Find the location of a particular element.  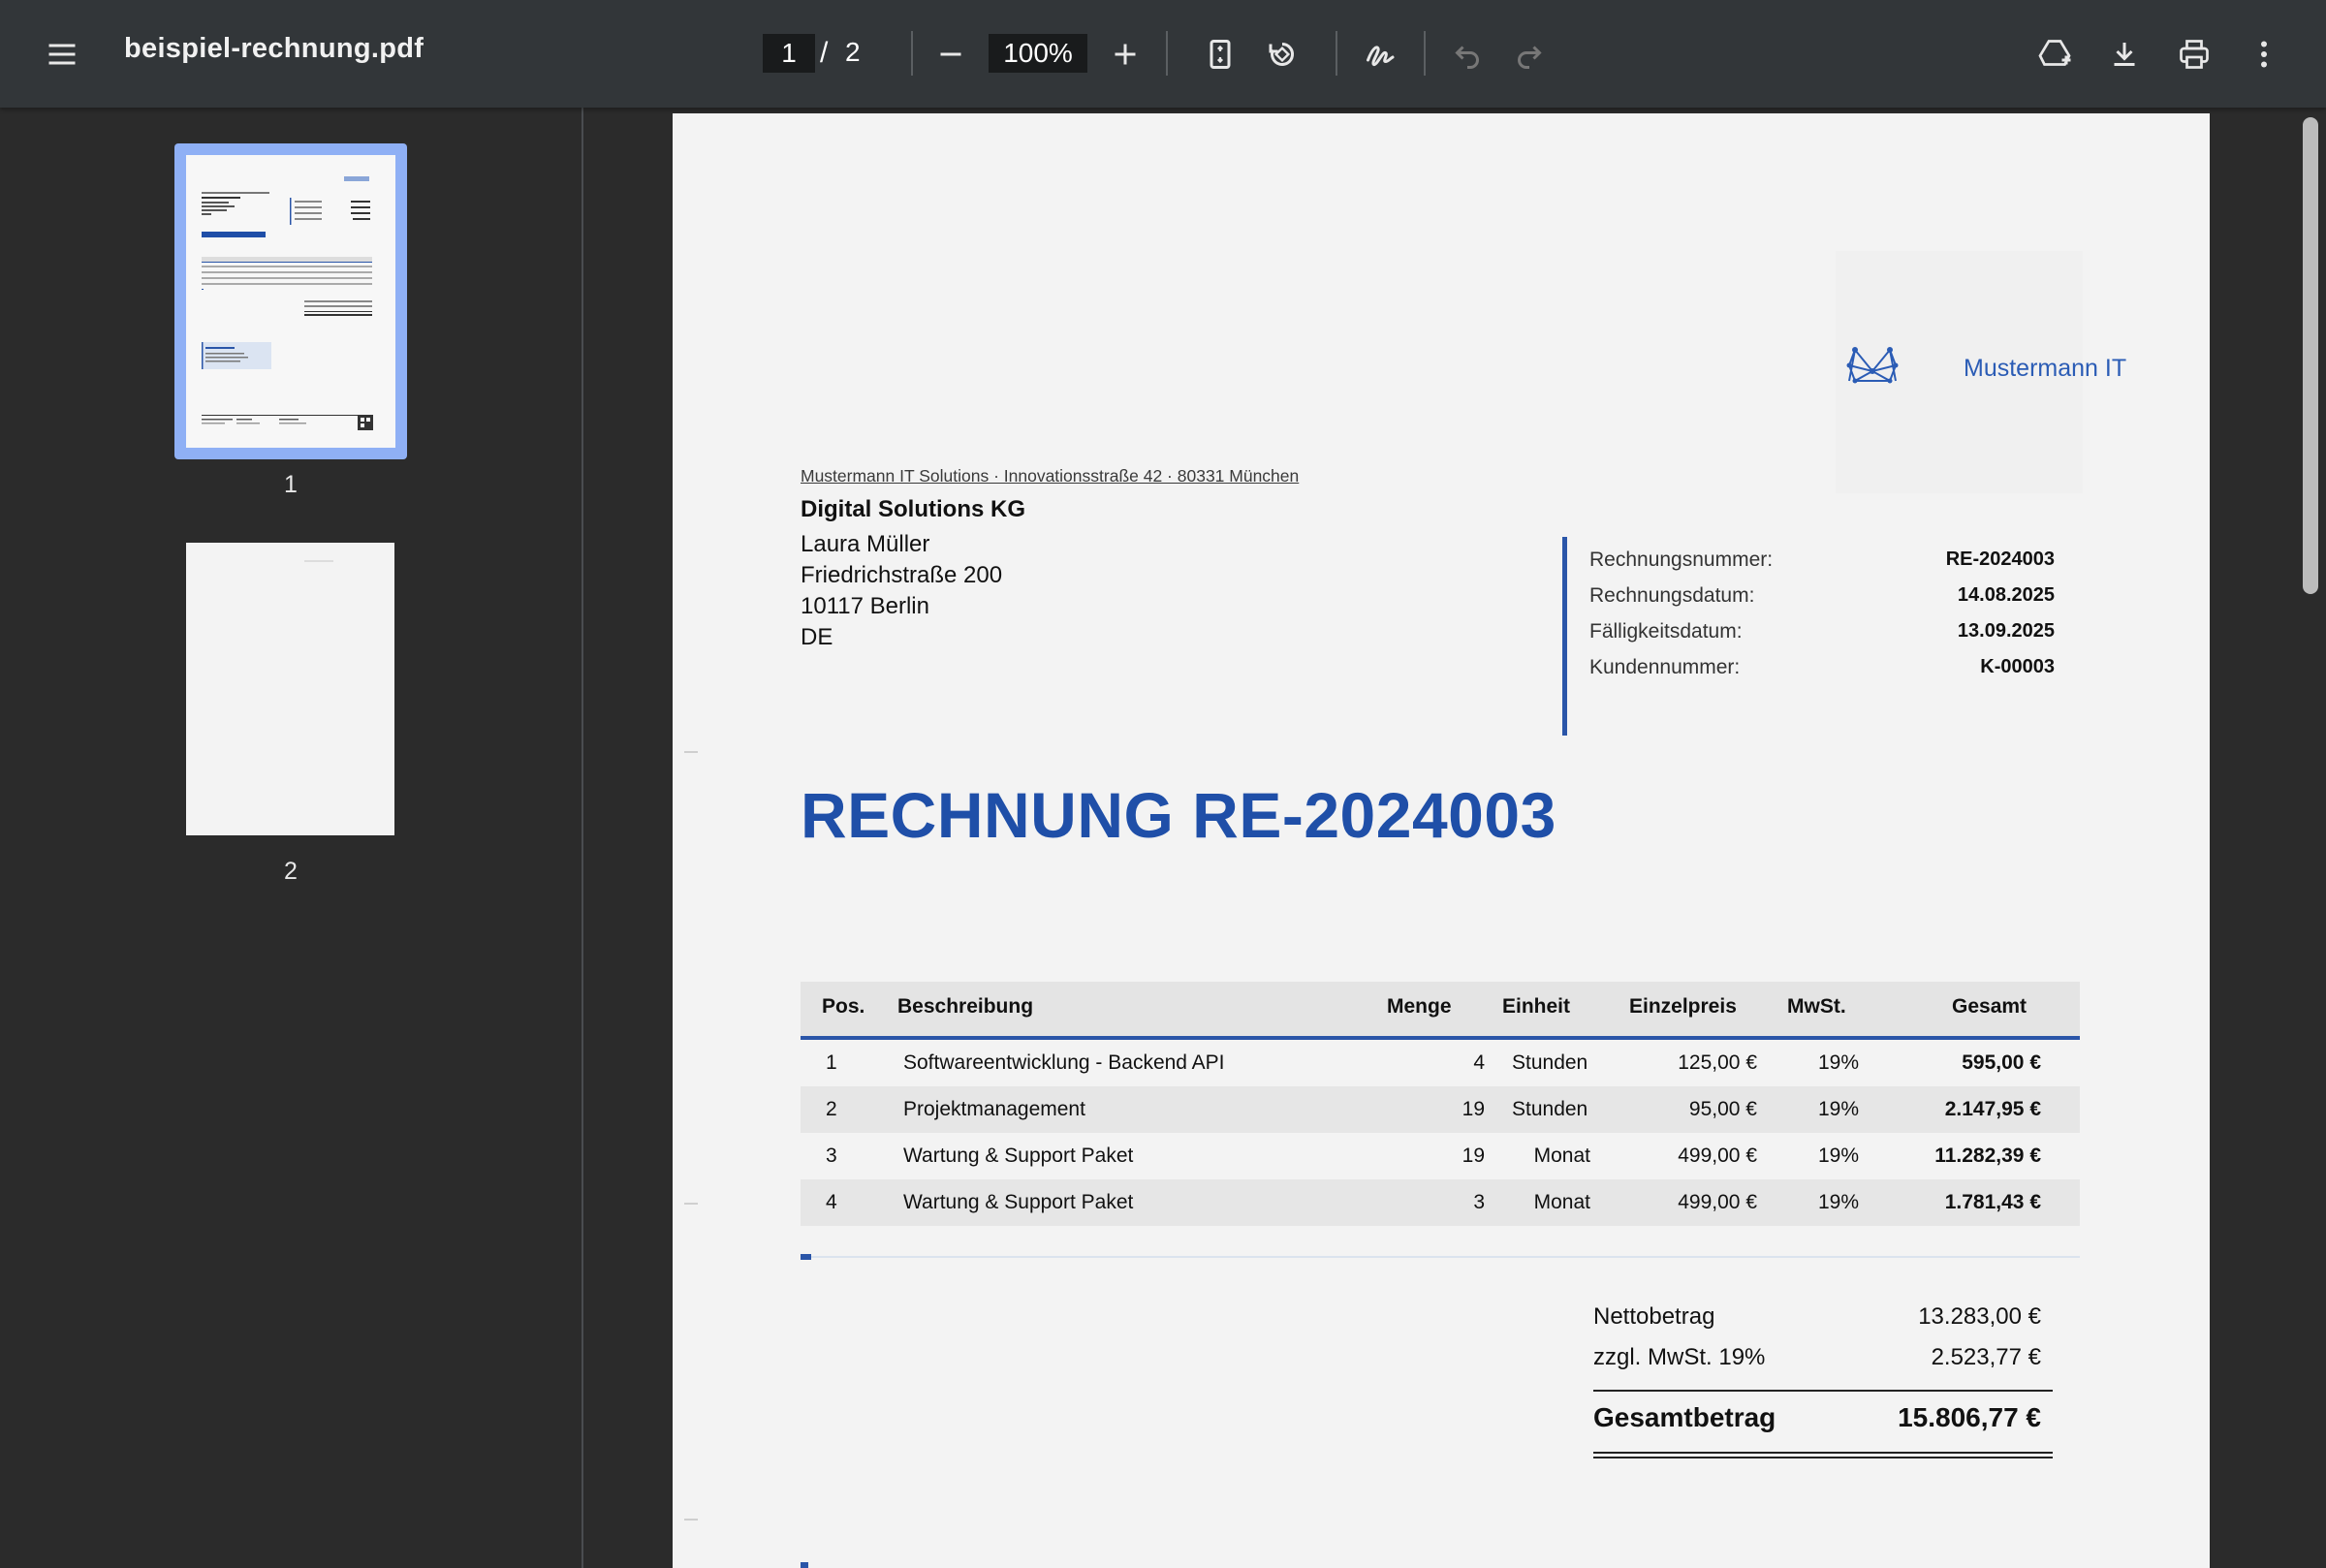

company-logo-icon is located at coordinates (1872, 366).